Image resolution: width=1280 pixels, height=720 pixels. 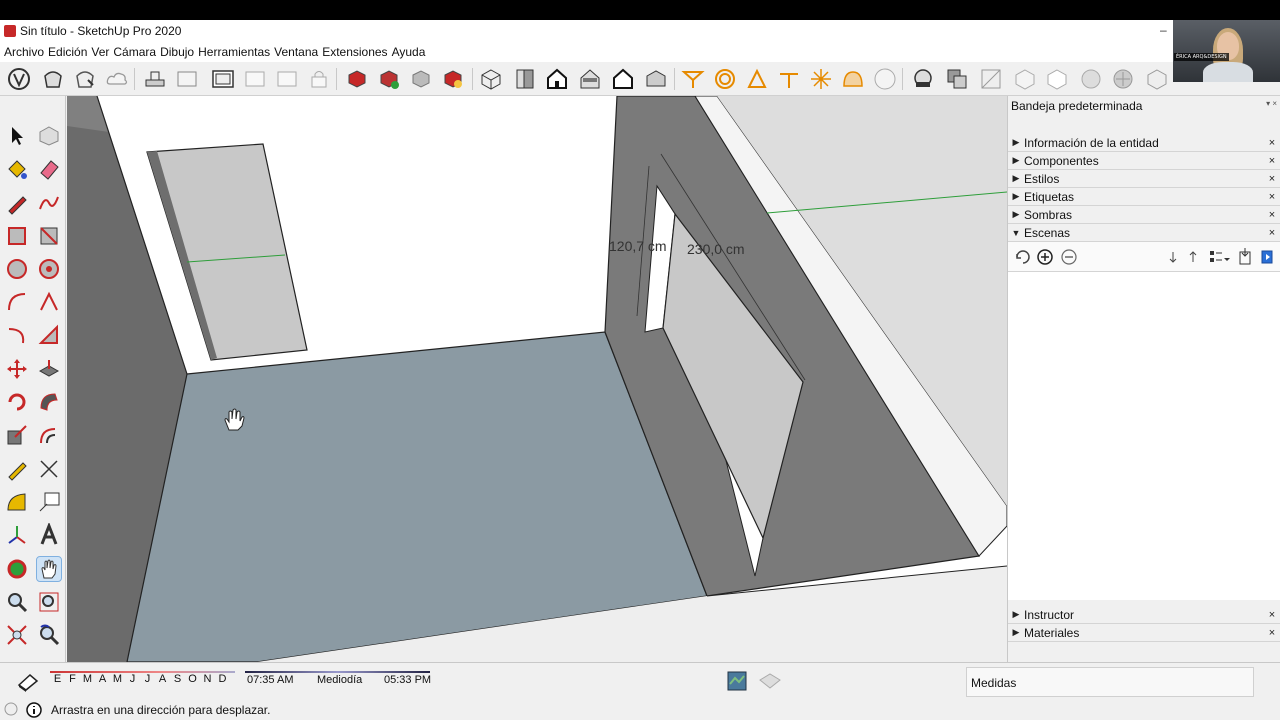 What do you see at coordinates (1091, 79) in the screenshot?
I see `shaded-icon` at bounding box center [1091, 79].